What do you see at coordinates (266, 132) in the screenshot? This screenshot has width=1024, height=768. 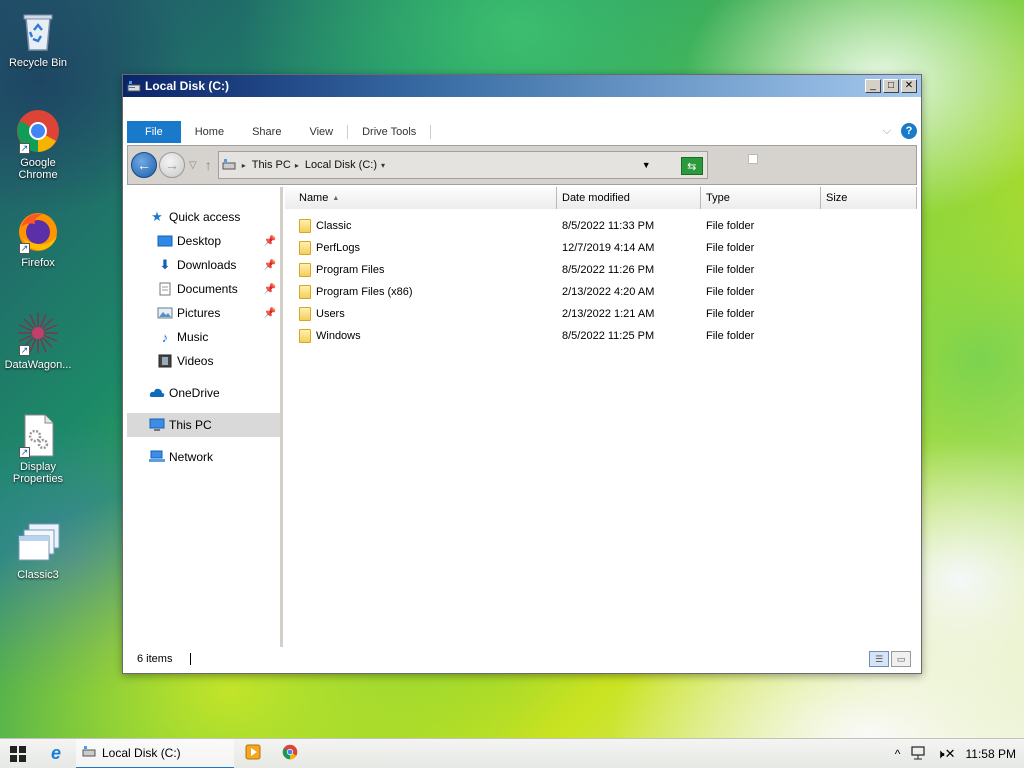 I see `tab-share: Share` at bounding box center [266, 132].